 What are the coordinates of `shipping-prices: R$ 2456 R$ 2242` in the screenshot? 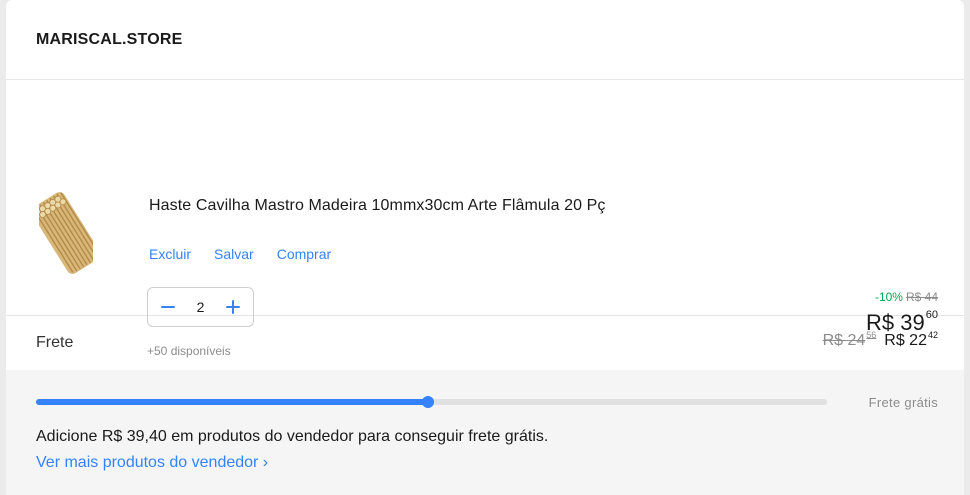 It's located at (880, 340).